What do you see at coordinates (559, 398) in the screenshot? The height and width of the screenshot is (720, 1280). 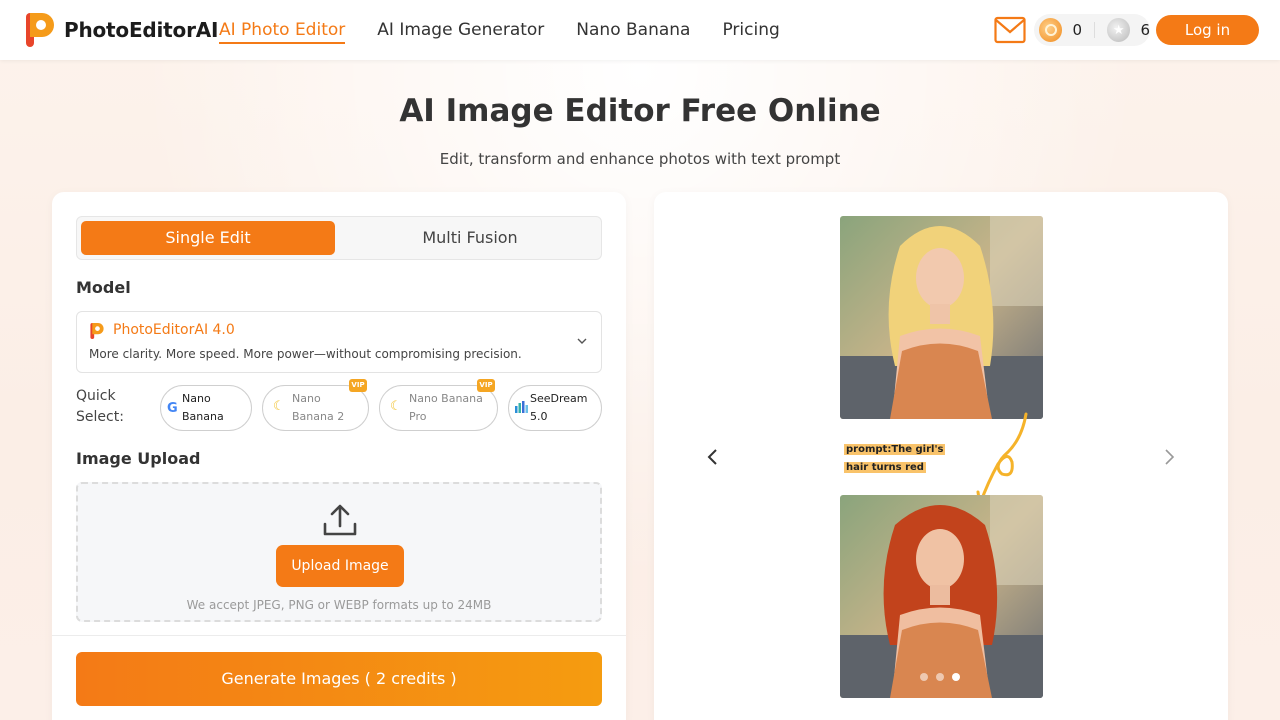 I see `chip-label-line1: SeeDream` at bounding box center [559, 398].